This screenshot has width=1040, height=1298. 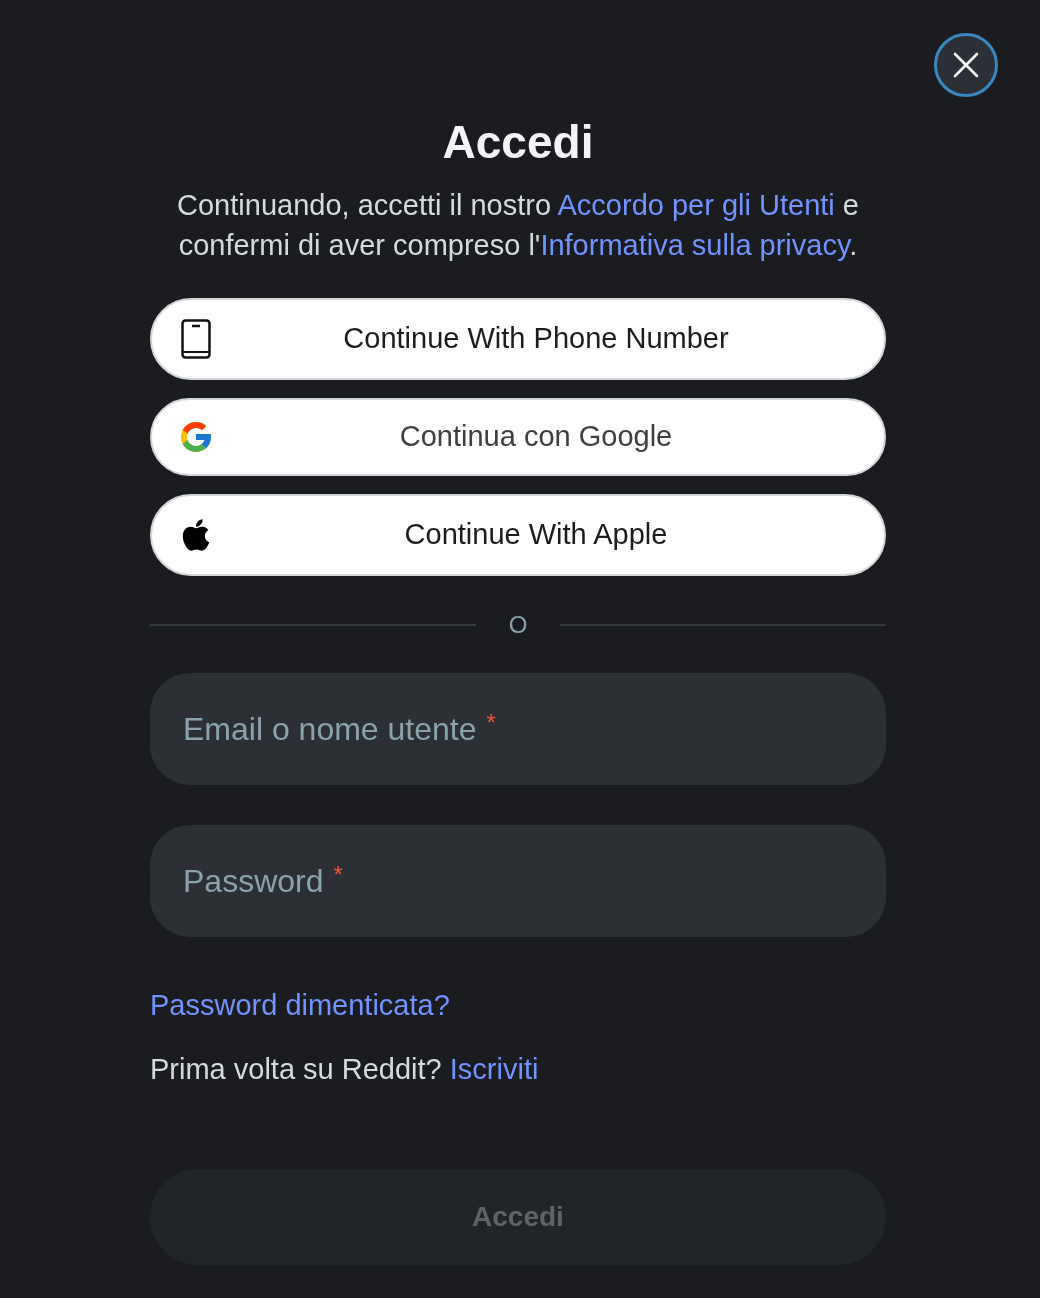 What do you see at coordinates (518, 729) in the screenshot?
I see `email-field: Email o nome utente *` at bounding box center [518, 729].